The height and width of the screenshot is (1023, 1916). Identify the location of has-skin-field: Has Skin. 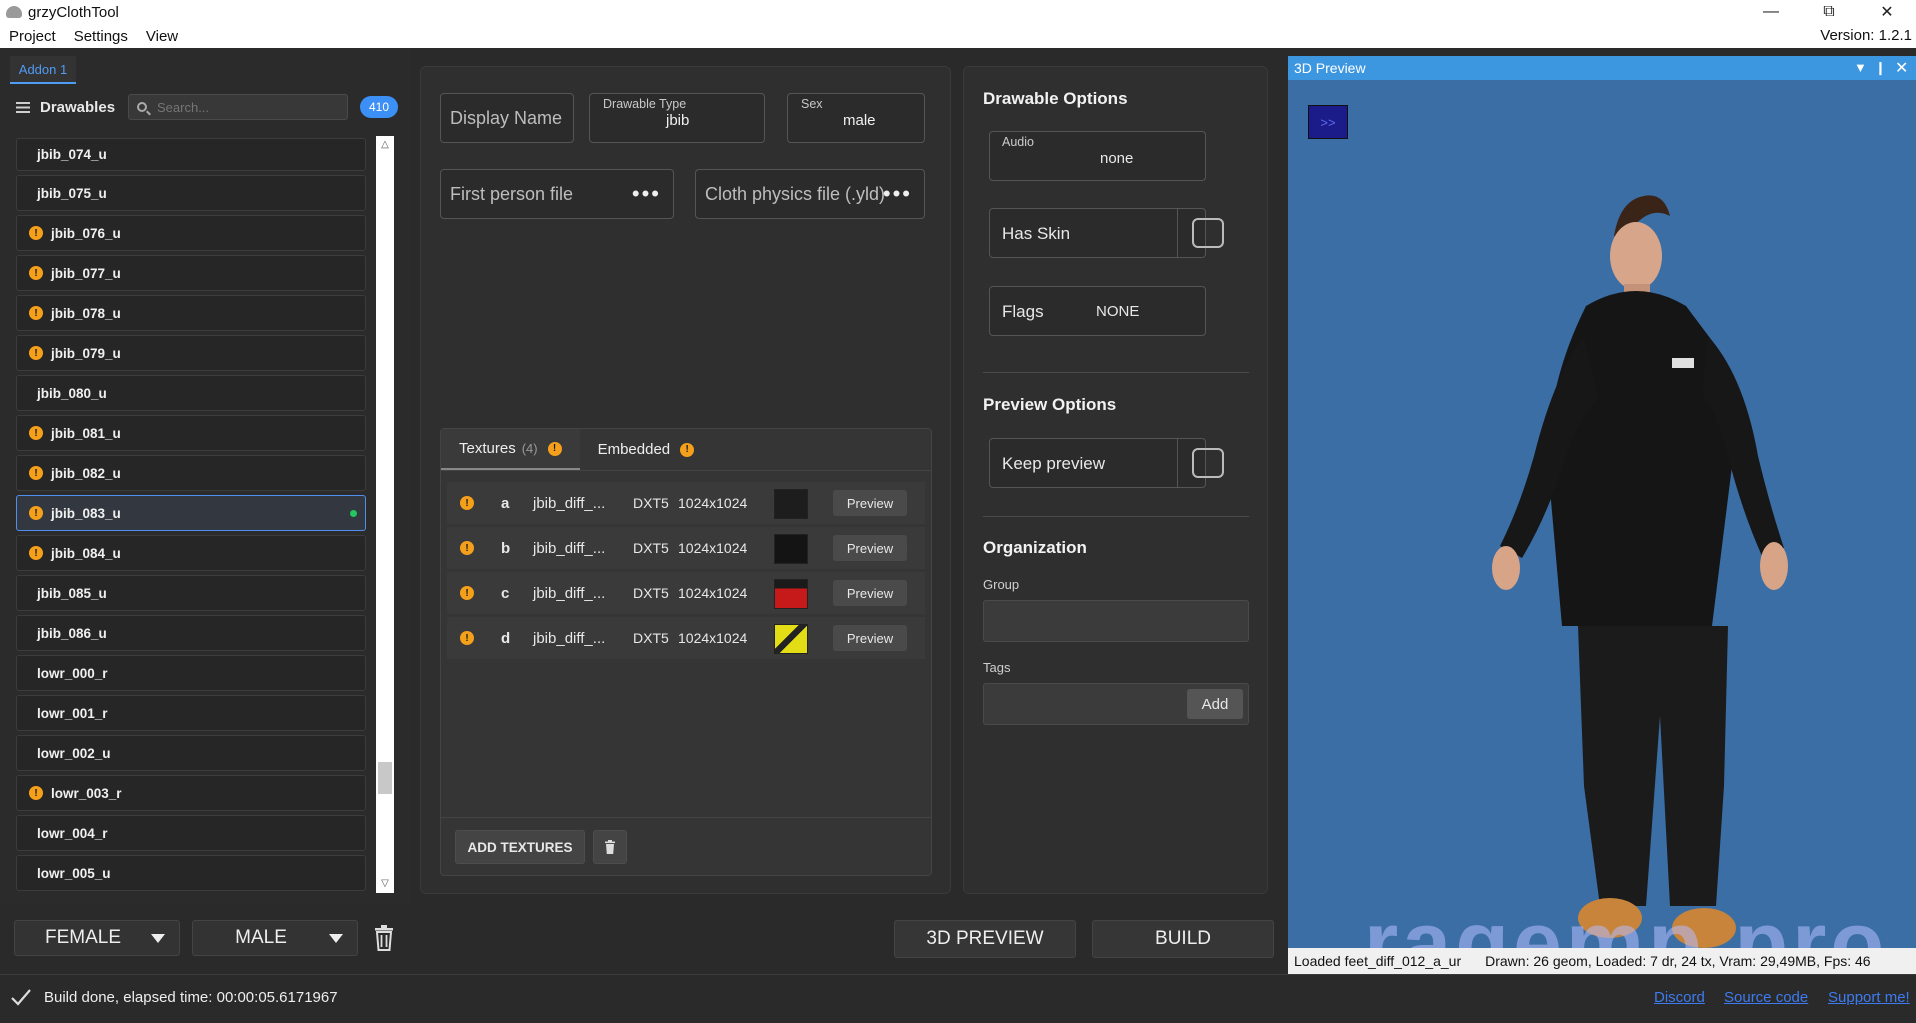
(1106, 233).